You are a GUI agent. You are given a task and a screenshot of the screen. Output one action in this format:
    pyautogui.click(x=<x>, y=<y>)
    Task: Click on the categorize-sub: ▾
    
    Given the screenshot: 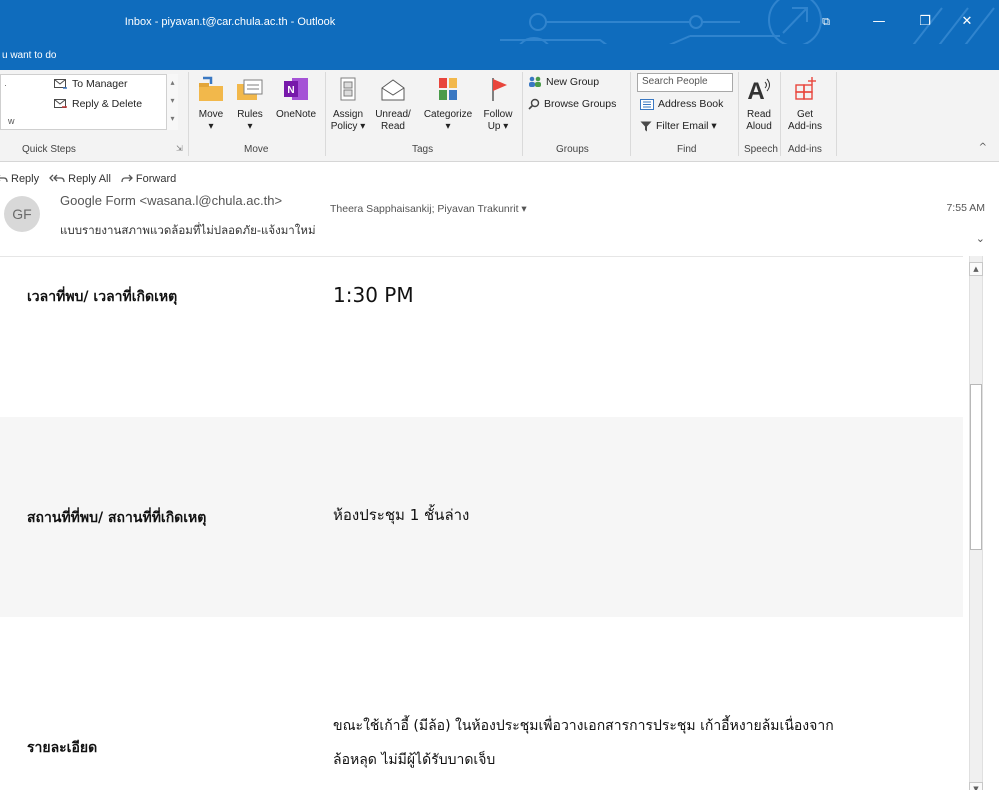 What is the action you would take?
    pyautogui.click(x=448, y=126)
    